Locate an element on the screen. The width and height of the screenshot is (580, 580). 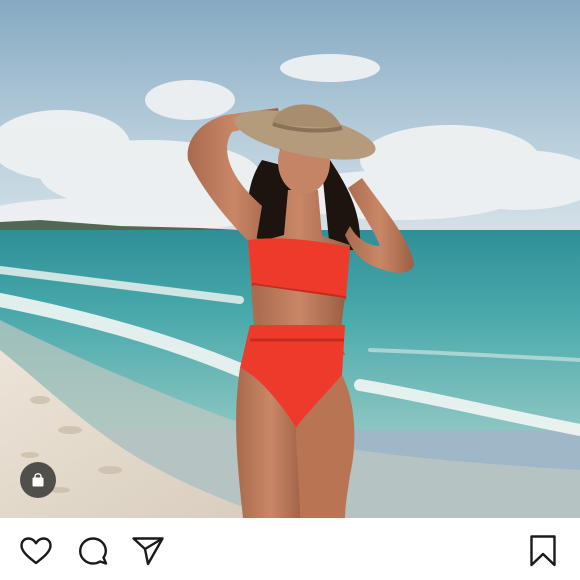
post-action-bar is located at coordinates (290, 549).